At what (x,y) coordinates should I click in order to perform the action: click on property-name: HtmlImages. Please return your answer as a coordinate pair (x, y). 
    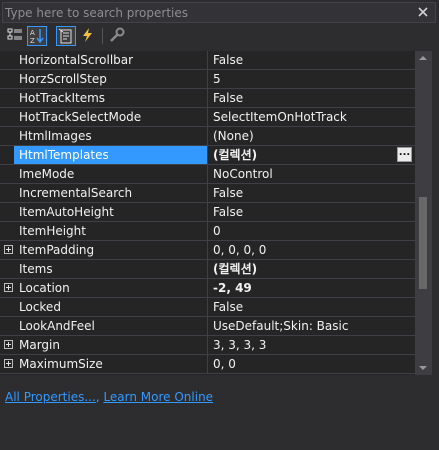
    Looking at the image, I should click on (110, 136).